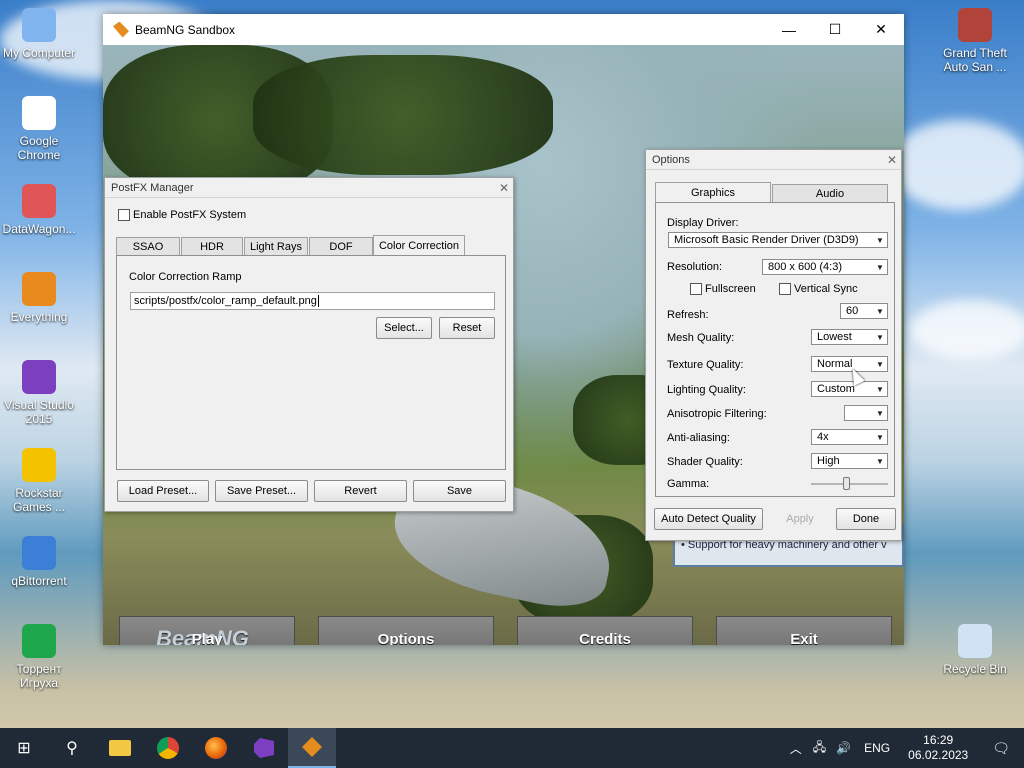 This screenshot has height=768, width=1024. I want to click on desktop-icon: Everything, so click(39, 298).